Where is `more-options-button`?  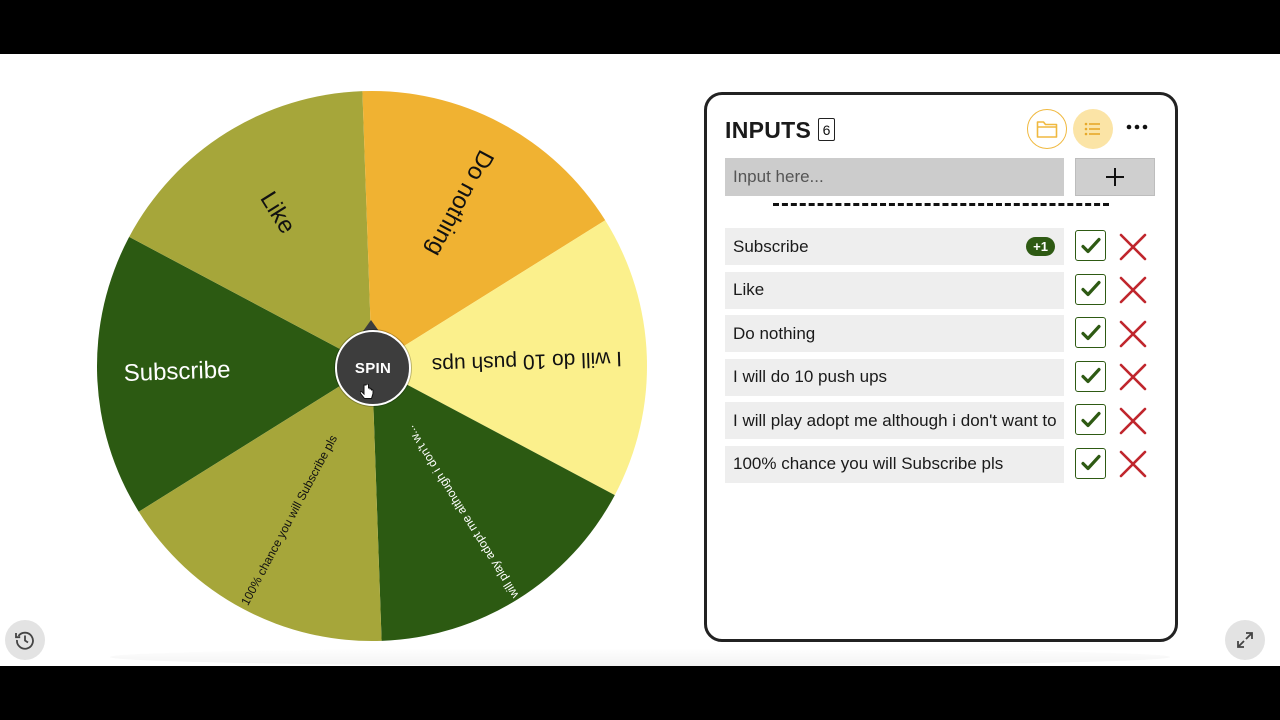
more-options-button is located at coordinates (1137, 126).